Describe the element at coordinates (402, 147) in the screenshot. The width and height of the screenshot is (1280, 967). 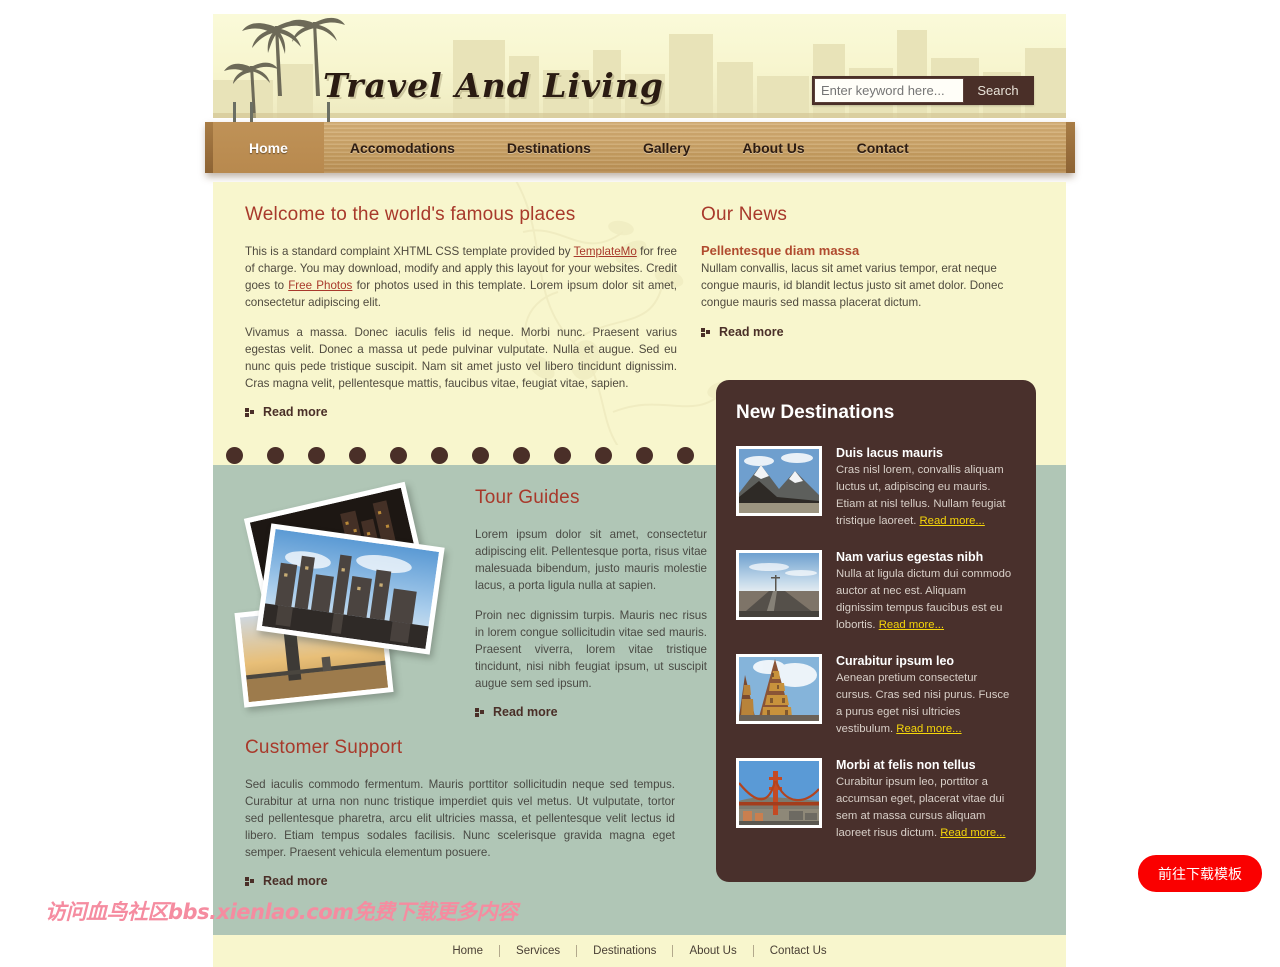
I see `nav-item-accomodations: Accomodations` at that location.